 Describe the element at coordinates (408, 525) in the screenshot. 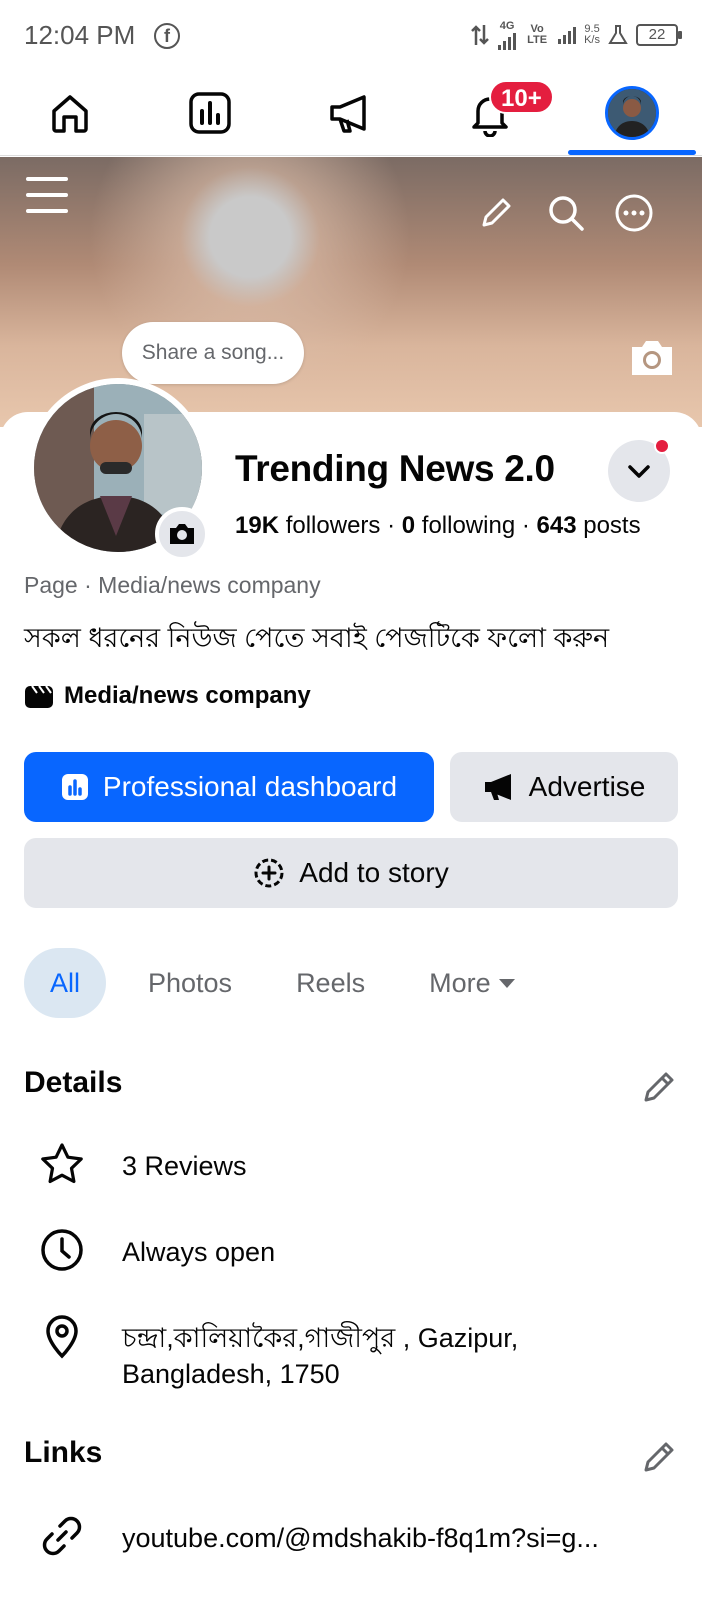

I see `following-count: 0` at that location.